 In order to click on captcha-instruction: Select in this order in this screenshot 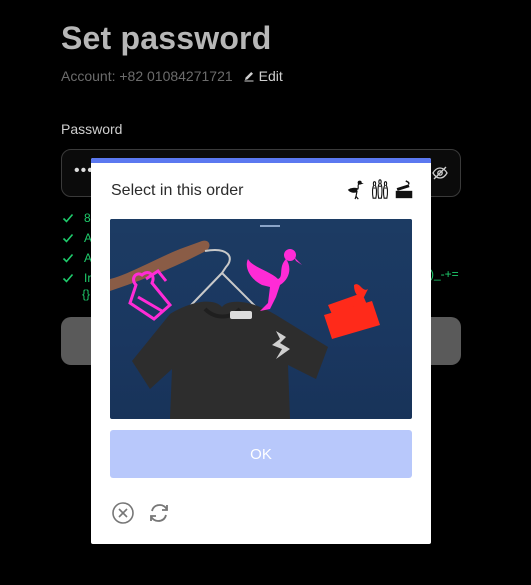, I will do `click(177, 190)`.